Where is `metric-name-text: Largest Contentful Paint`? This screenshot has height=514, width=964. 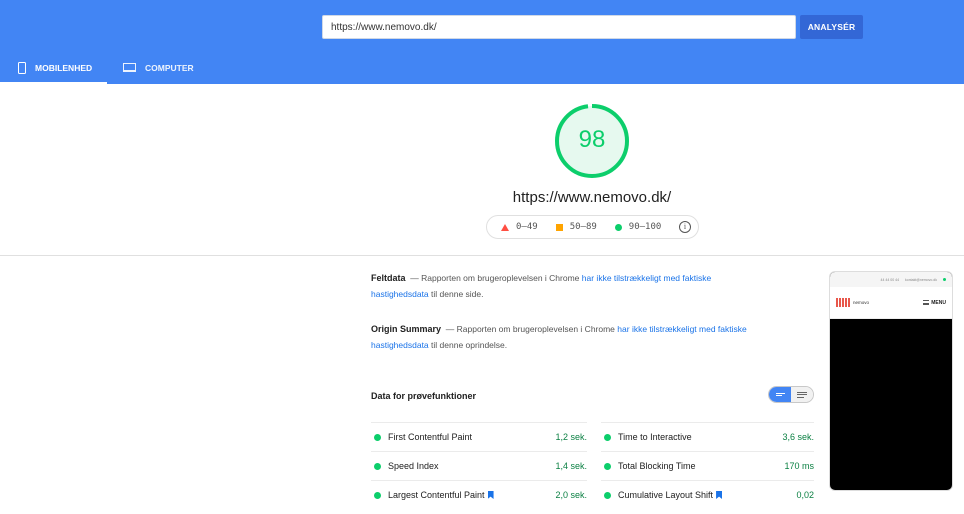 metric-name-text: Largest Contentful Paint is located at coordinates (436, 495).